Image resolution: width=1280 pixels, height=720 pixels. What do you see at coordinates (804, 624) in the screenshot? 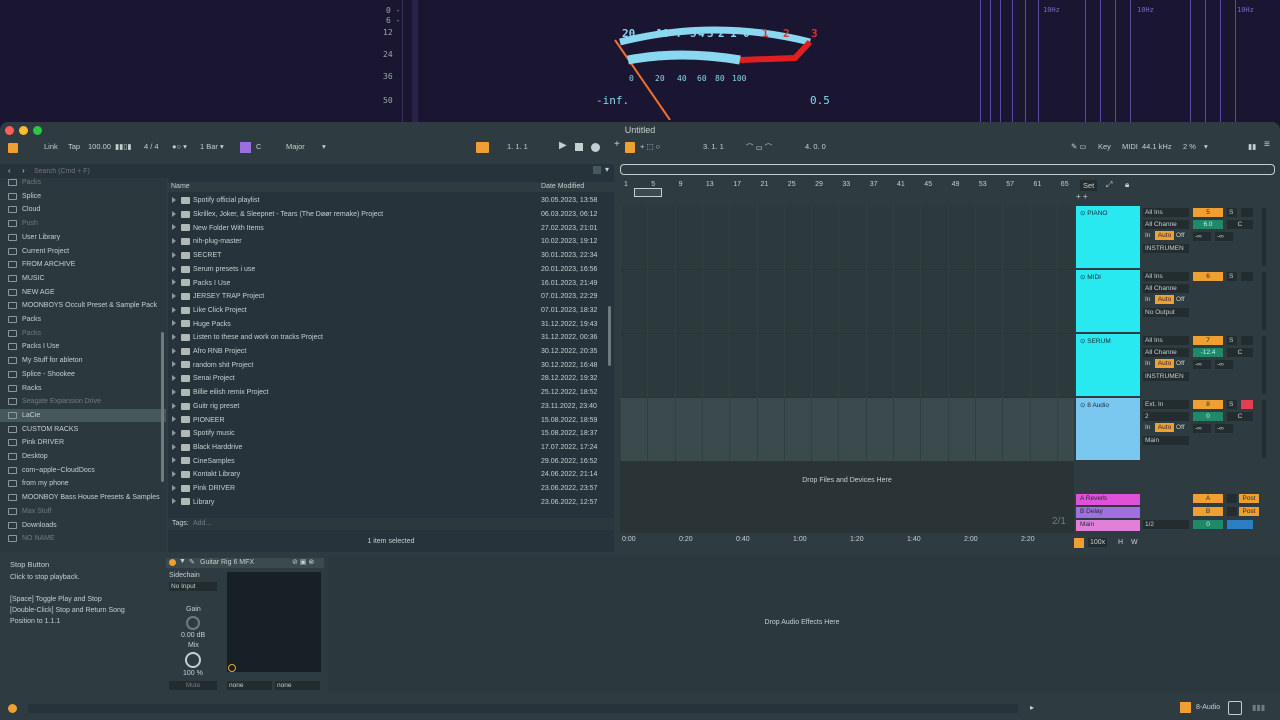
I see `device-drop-area: Drop Audio Effects Here` at bounding box center [804, 624].